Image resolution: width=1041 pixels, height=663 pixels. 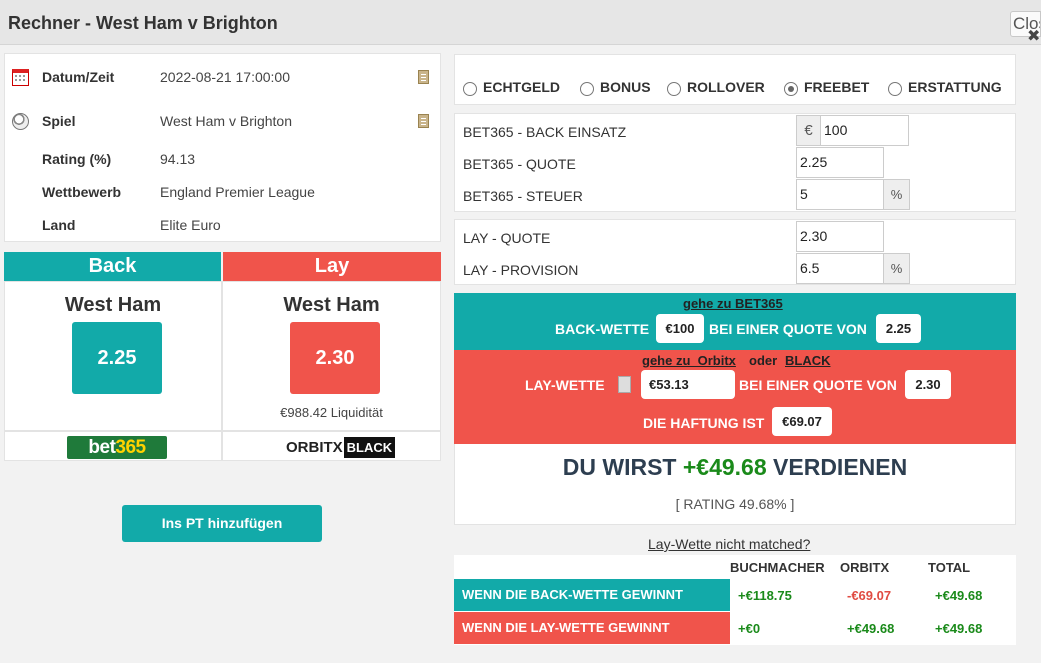 What do you see at coordinates (545, 132) in the screenshot?
I see `field-label: BET365 - BACK EINSATZ` at bounding box center [545, 132].